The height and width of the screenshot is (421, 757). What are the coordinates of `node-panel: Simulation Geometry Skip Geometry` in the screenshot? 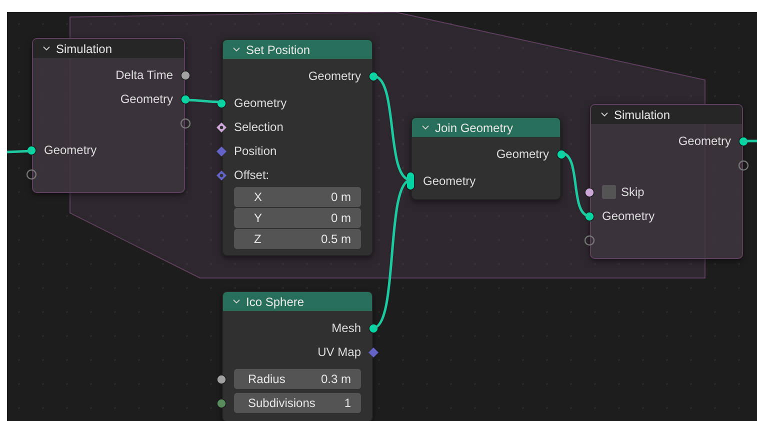 It's located at (666, 181).